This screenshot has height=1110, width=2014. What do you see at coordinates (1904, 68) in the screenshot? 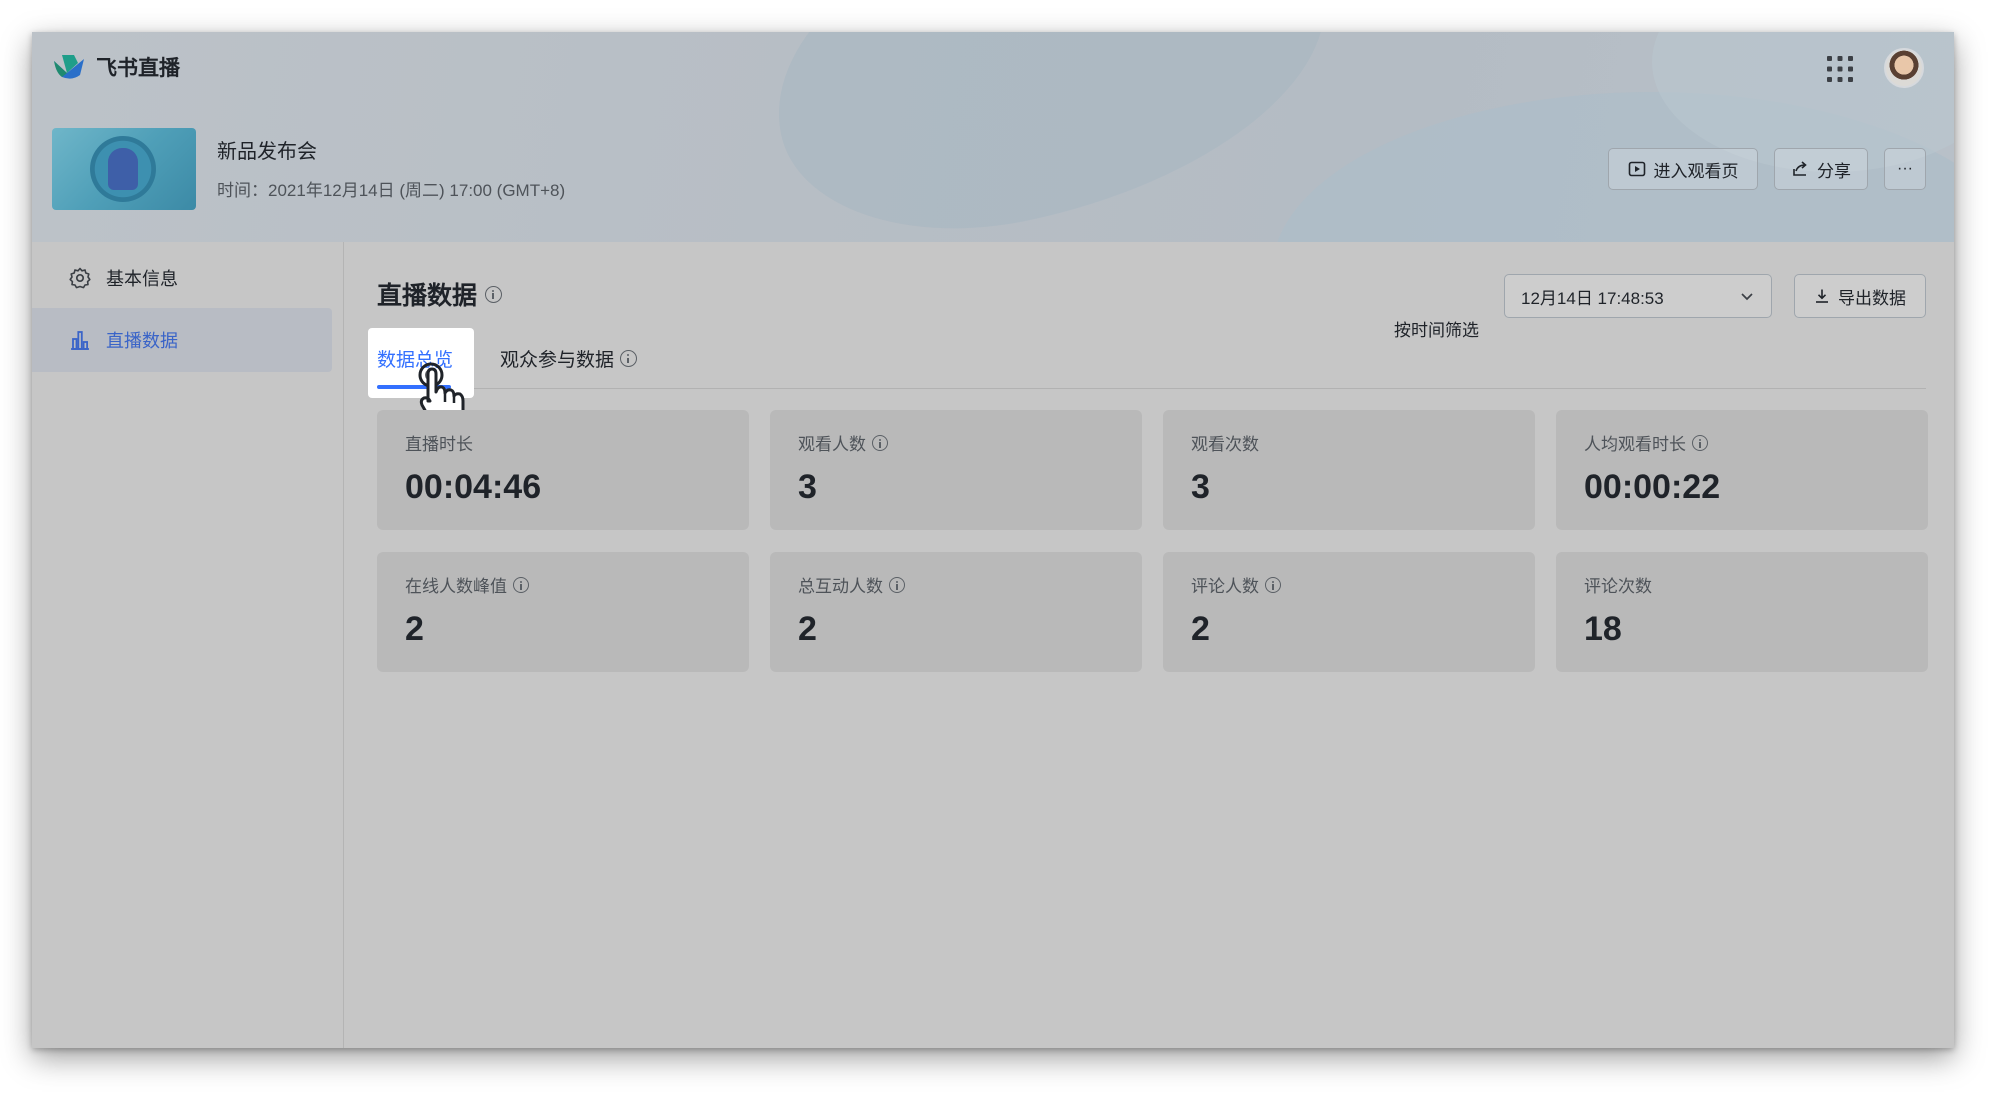
I see `user-avatar` at bounding box center [1904, 68].